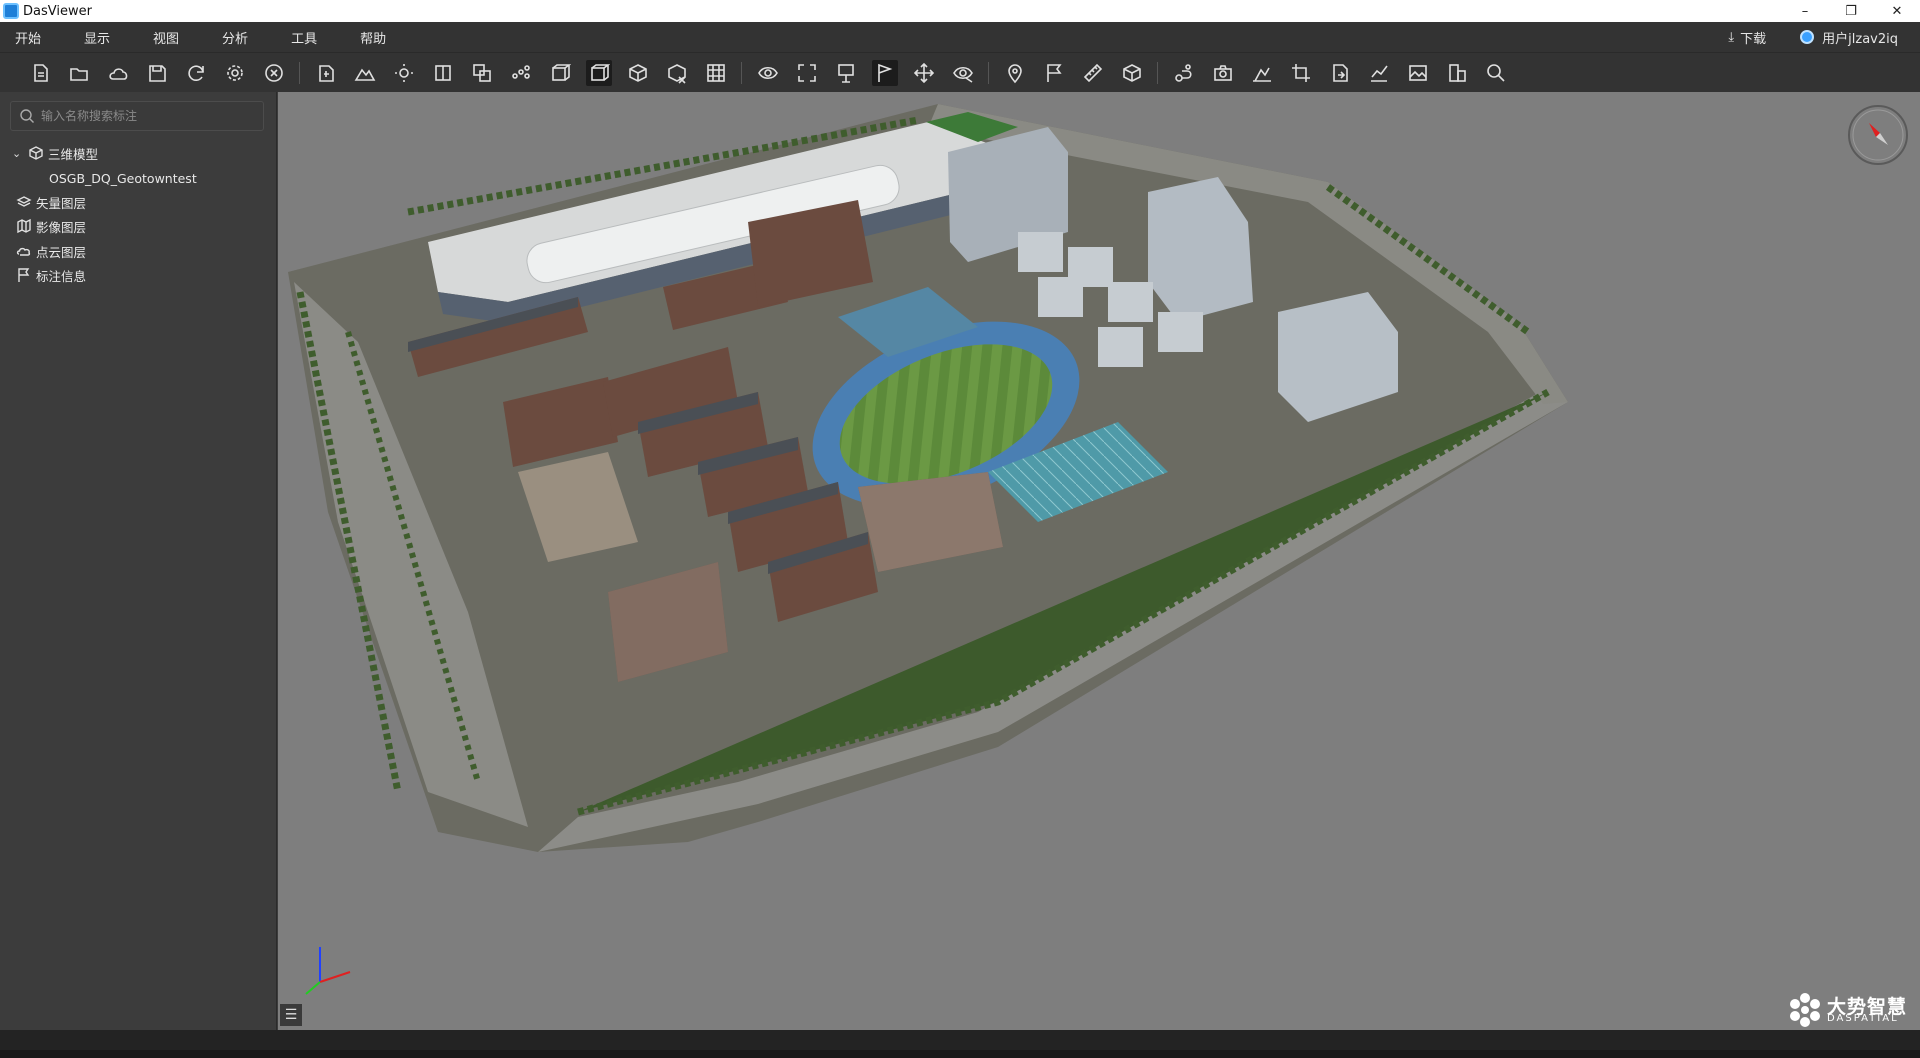 The image size is (1920, 1058). I want to click on visibility-button, so click(963, 73).